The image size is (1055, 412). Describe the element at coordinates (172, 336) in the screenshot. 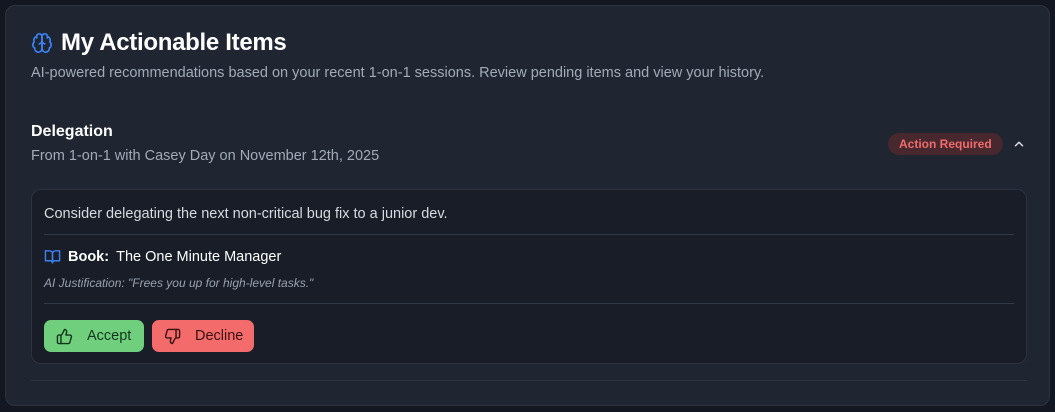

I see `thumbs-down-icon` at that location.